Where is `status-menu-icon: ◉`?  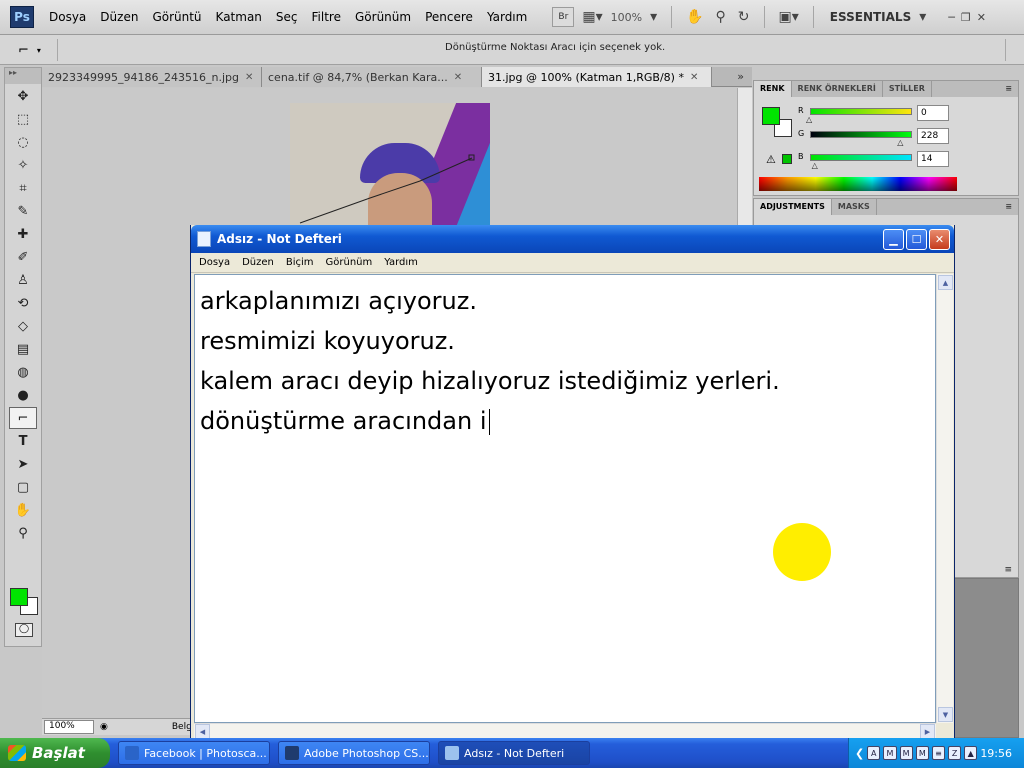
status-menu-icon: ◉ is located at coordinates (104, 727).